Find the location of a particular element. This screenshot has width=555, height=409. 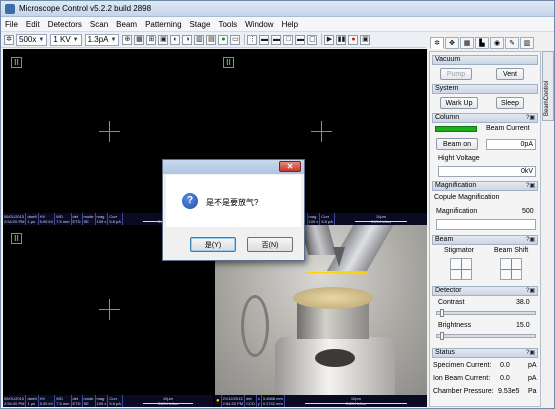

pause-icon: ▮▮ is located at coordinates (341, 39).